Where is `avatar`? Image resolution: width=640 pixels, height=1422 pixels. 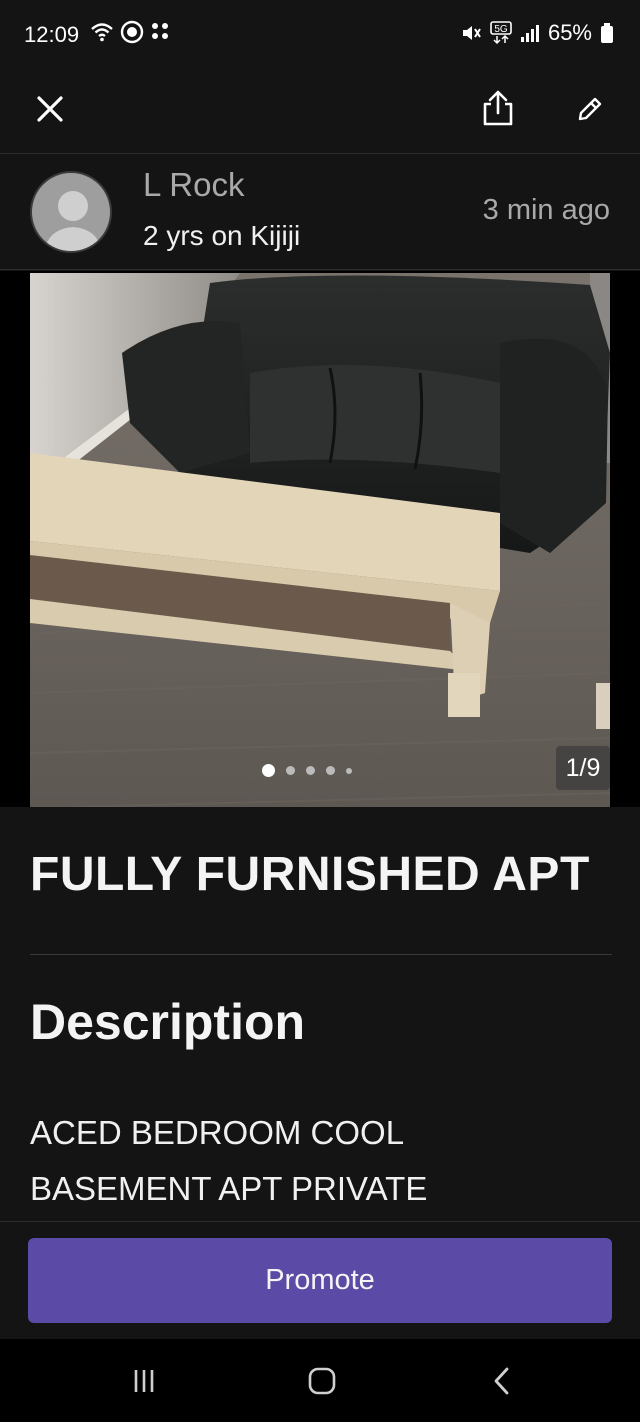
avatar is located at coordinates (71, 212).